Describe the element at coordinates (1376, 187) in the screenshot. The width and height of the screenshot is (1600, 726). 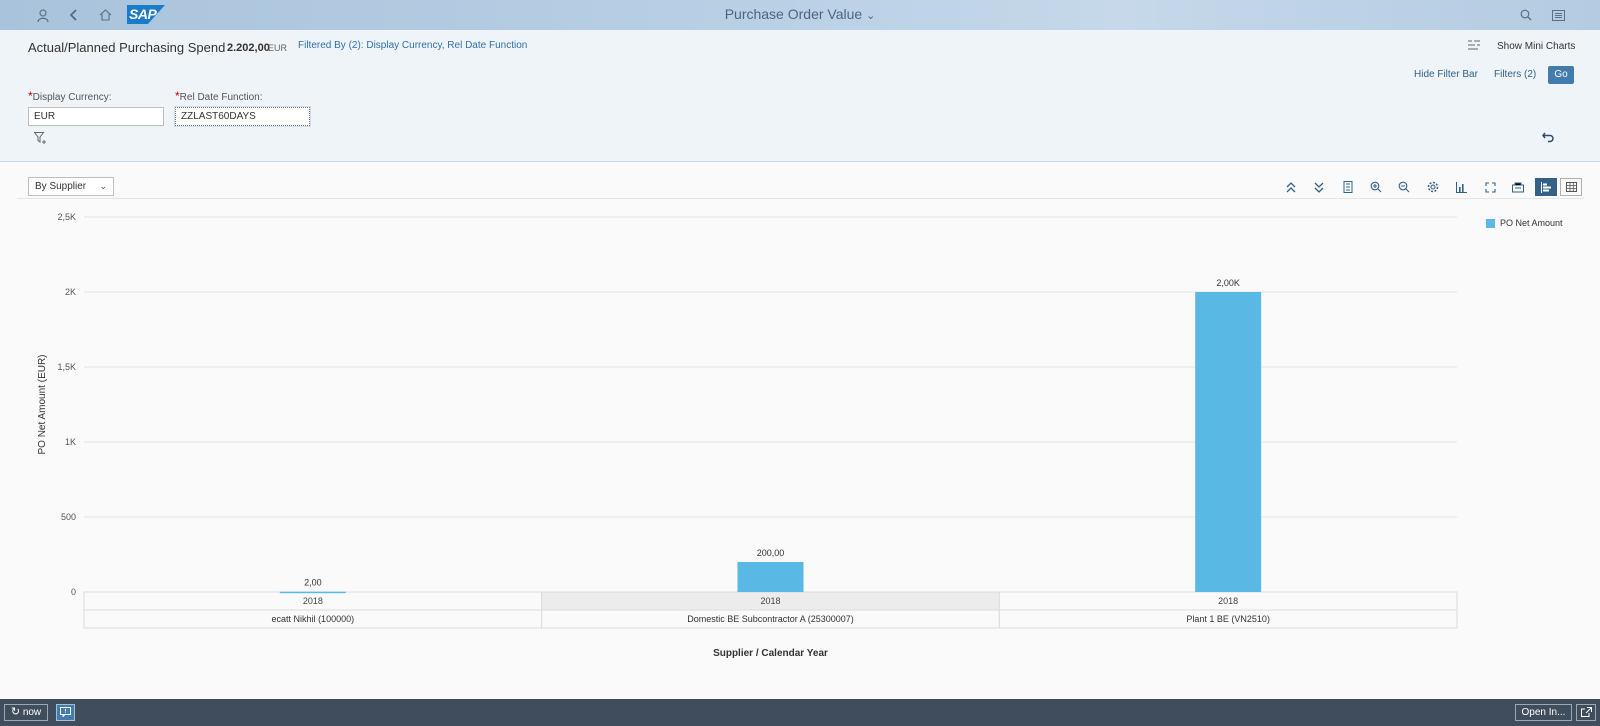
I see `zoom-in-icon` at that location.